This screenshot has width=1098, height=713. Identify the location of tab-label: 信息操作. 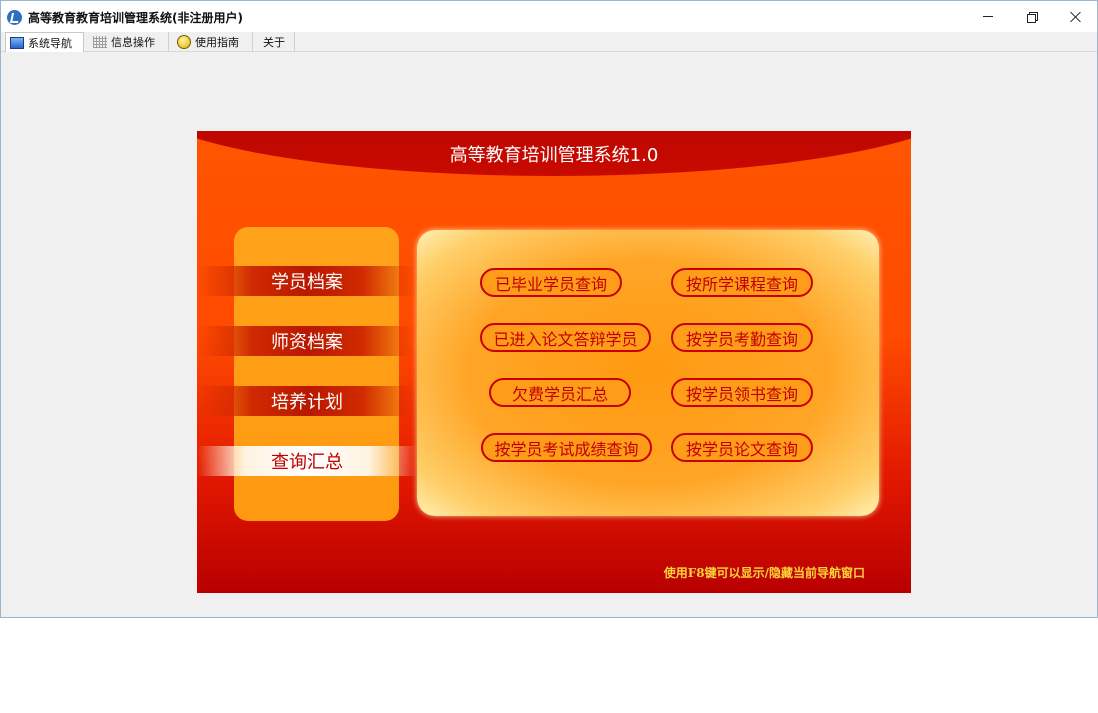
(133, 42).